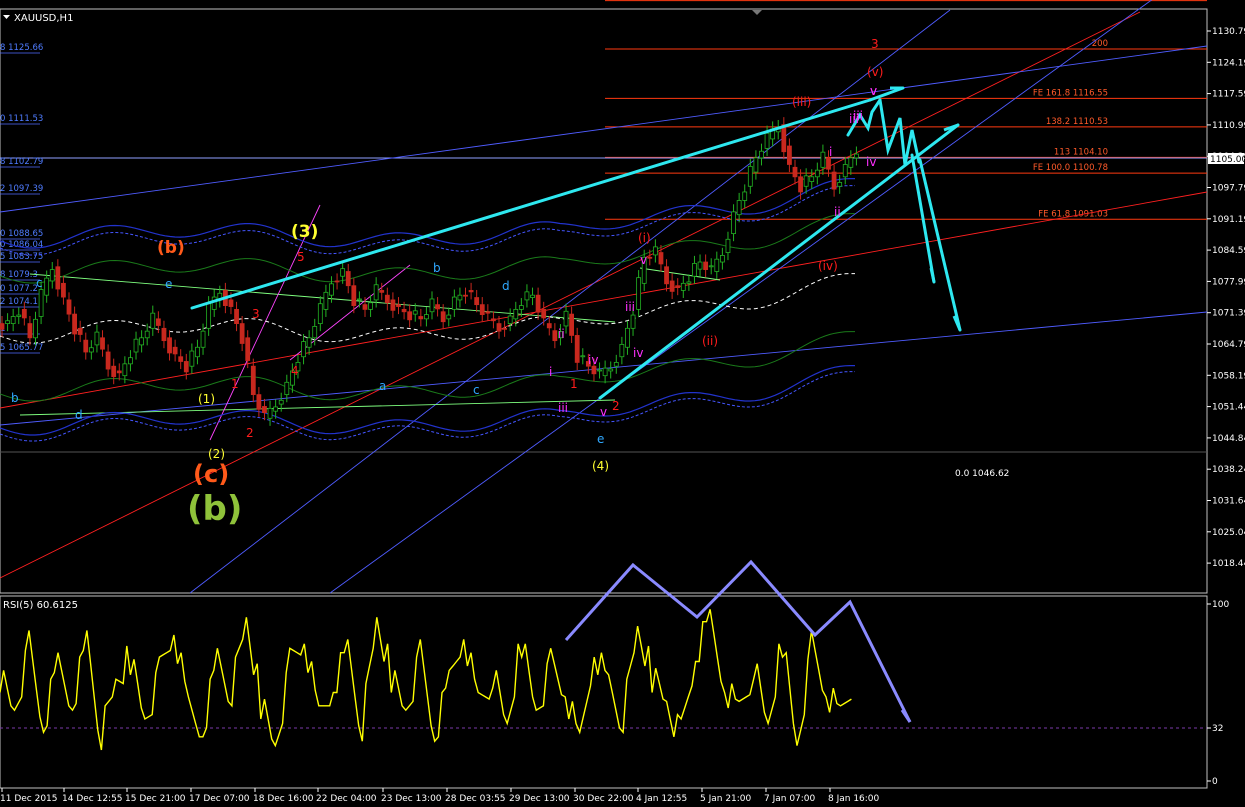 The height and width of the screenshot is (807, 1245). Describe the element at coordinates (561, 334) in the screenshot. I see `wave-label: ii` at that location.